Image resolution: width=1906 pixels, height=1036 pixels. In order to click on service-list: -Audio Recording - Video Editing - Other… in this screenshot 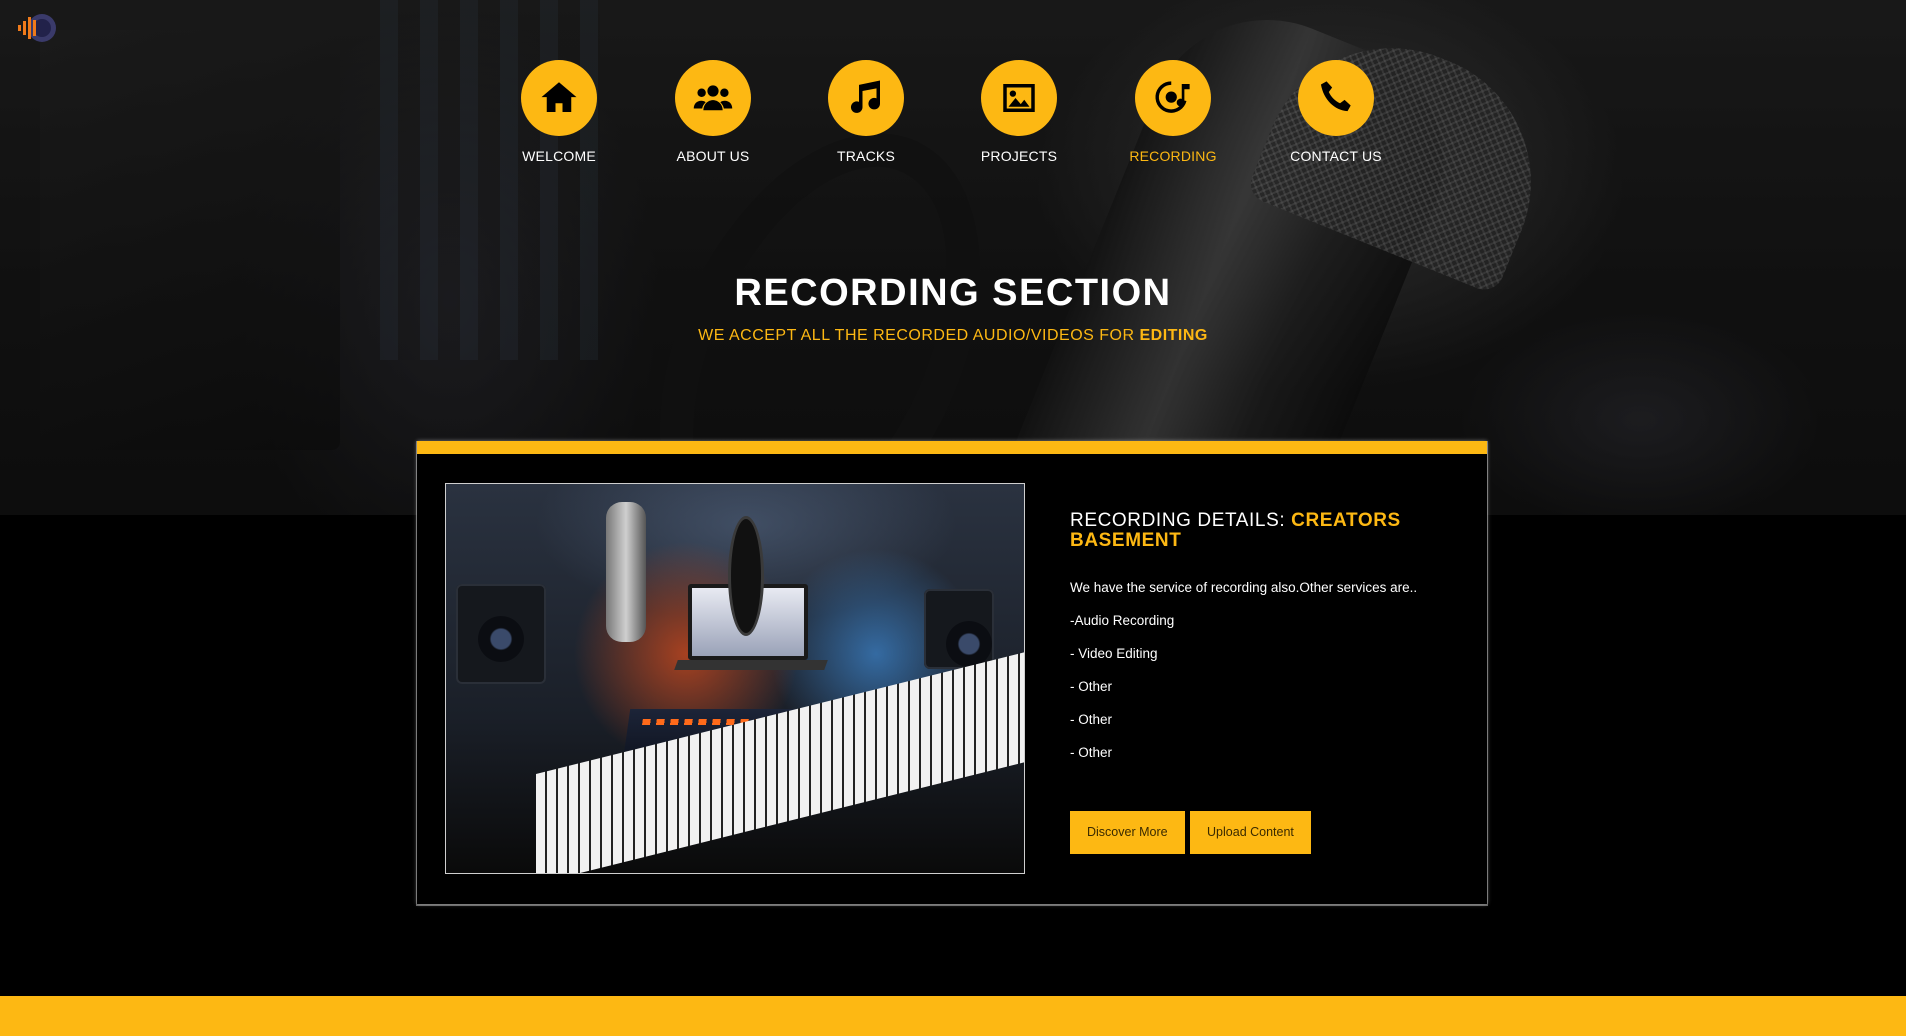, I will do `click(1265, 694)`.